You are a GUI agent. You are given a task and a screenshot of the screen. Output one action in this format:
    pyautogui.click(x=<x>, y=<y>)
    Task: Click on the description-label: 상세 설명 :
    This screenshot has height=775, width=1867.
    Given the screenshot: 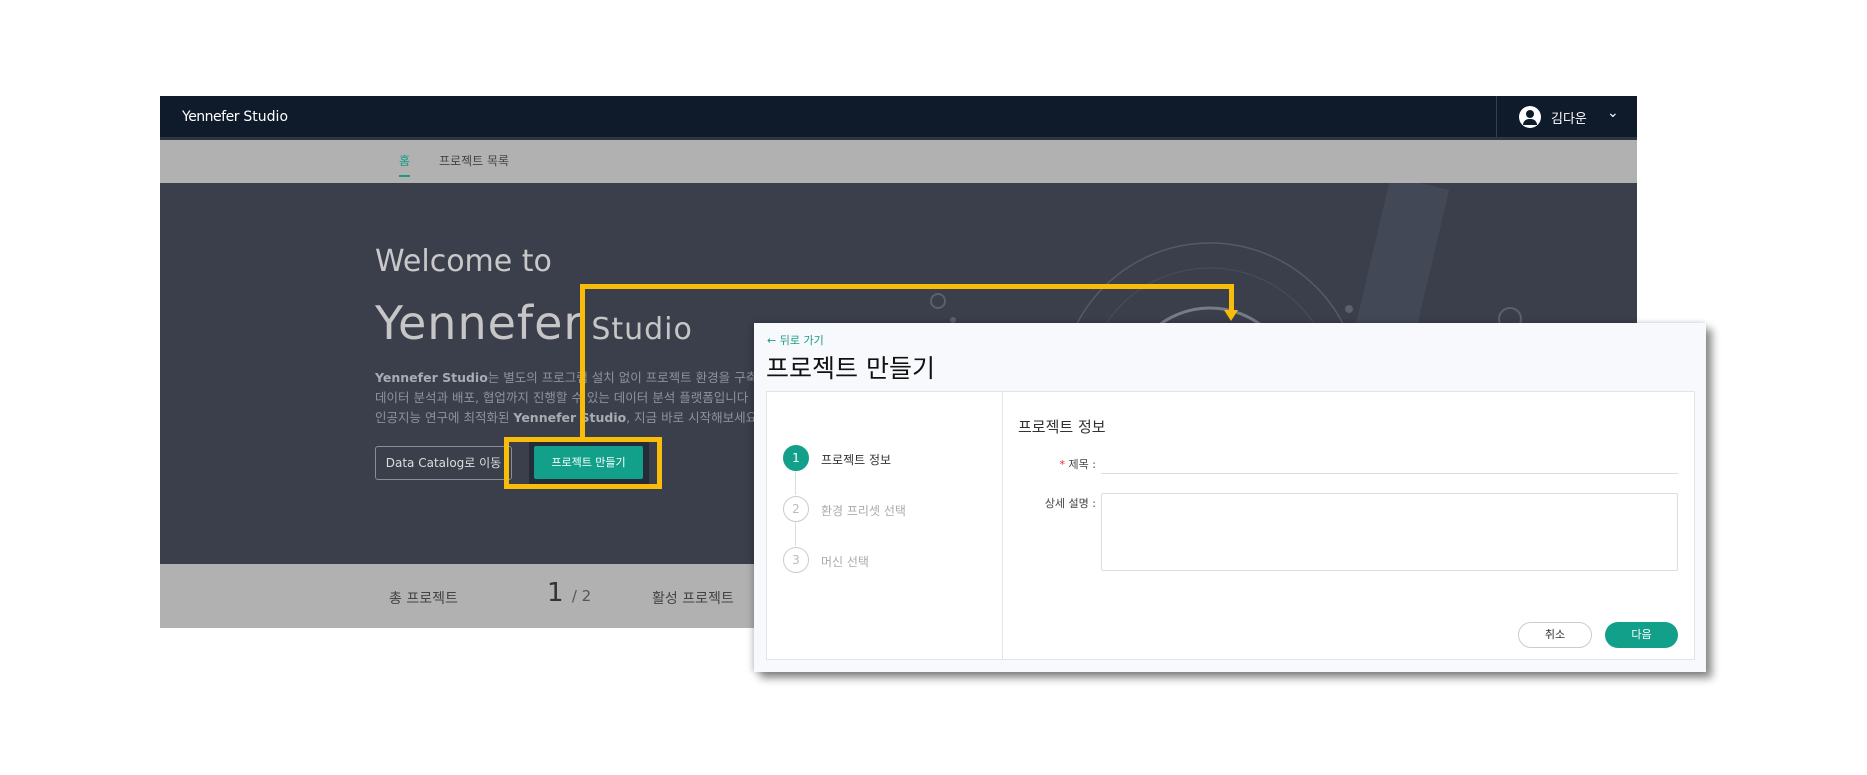 What is the action you would take?
    pyautogui.click(x=1070, y=503)
    